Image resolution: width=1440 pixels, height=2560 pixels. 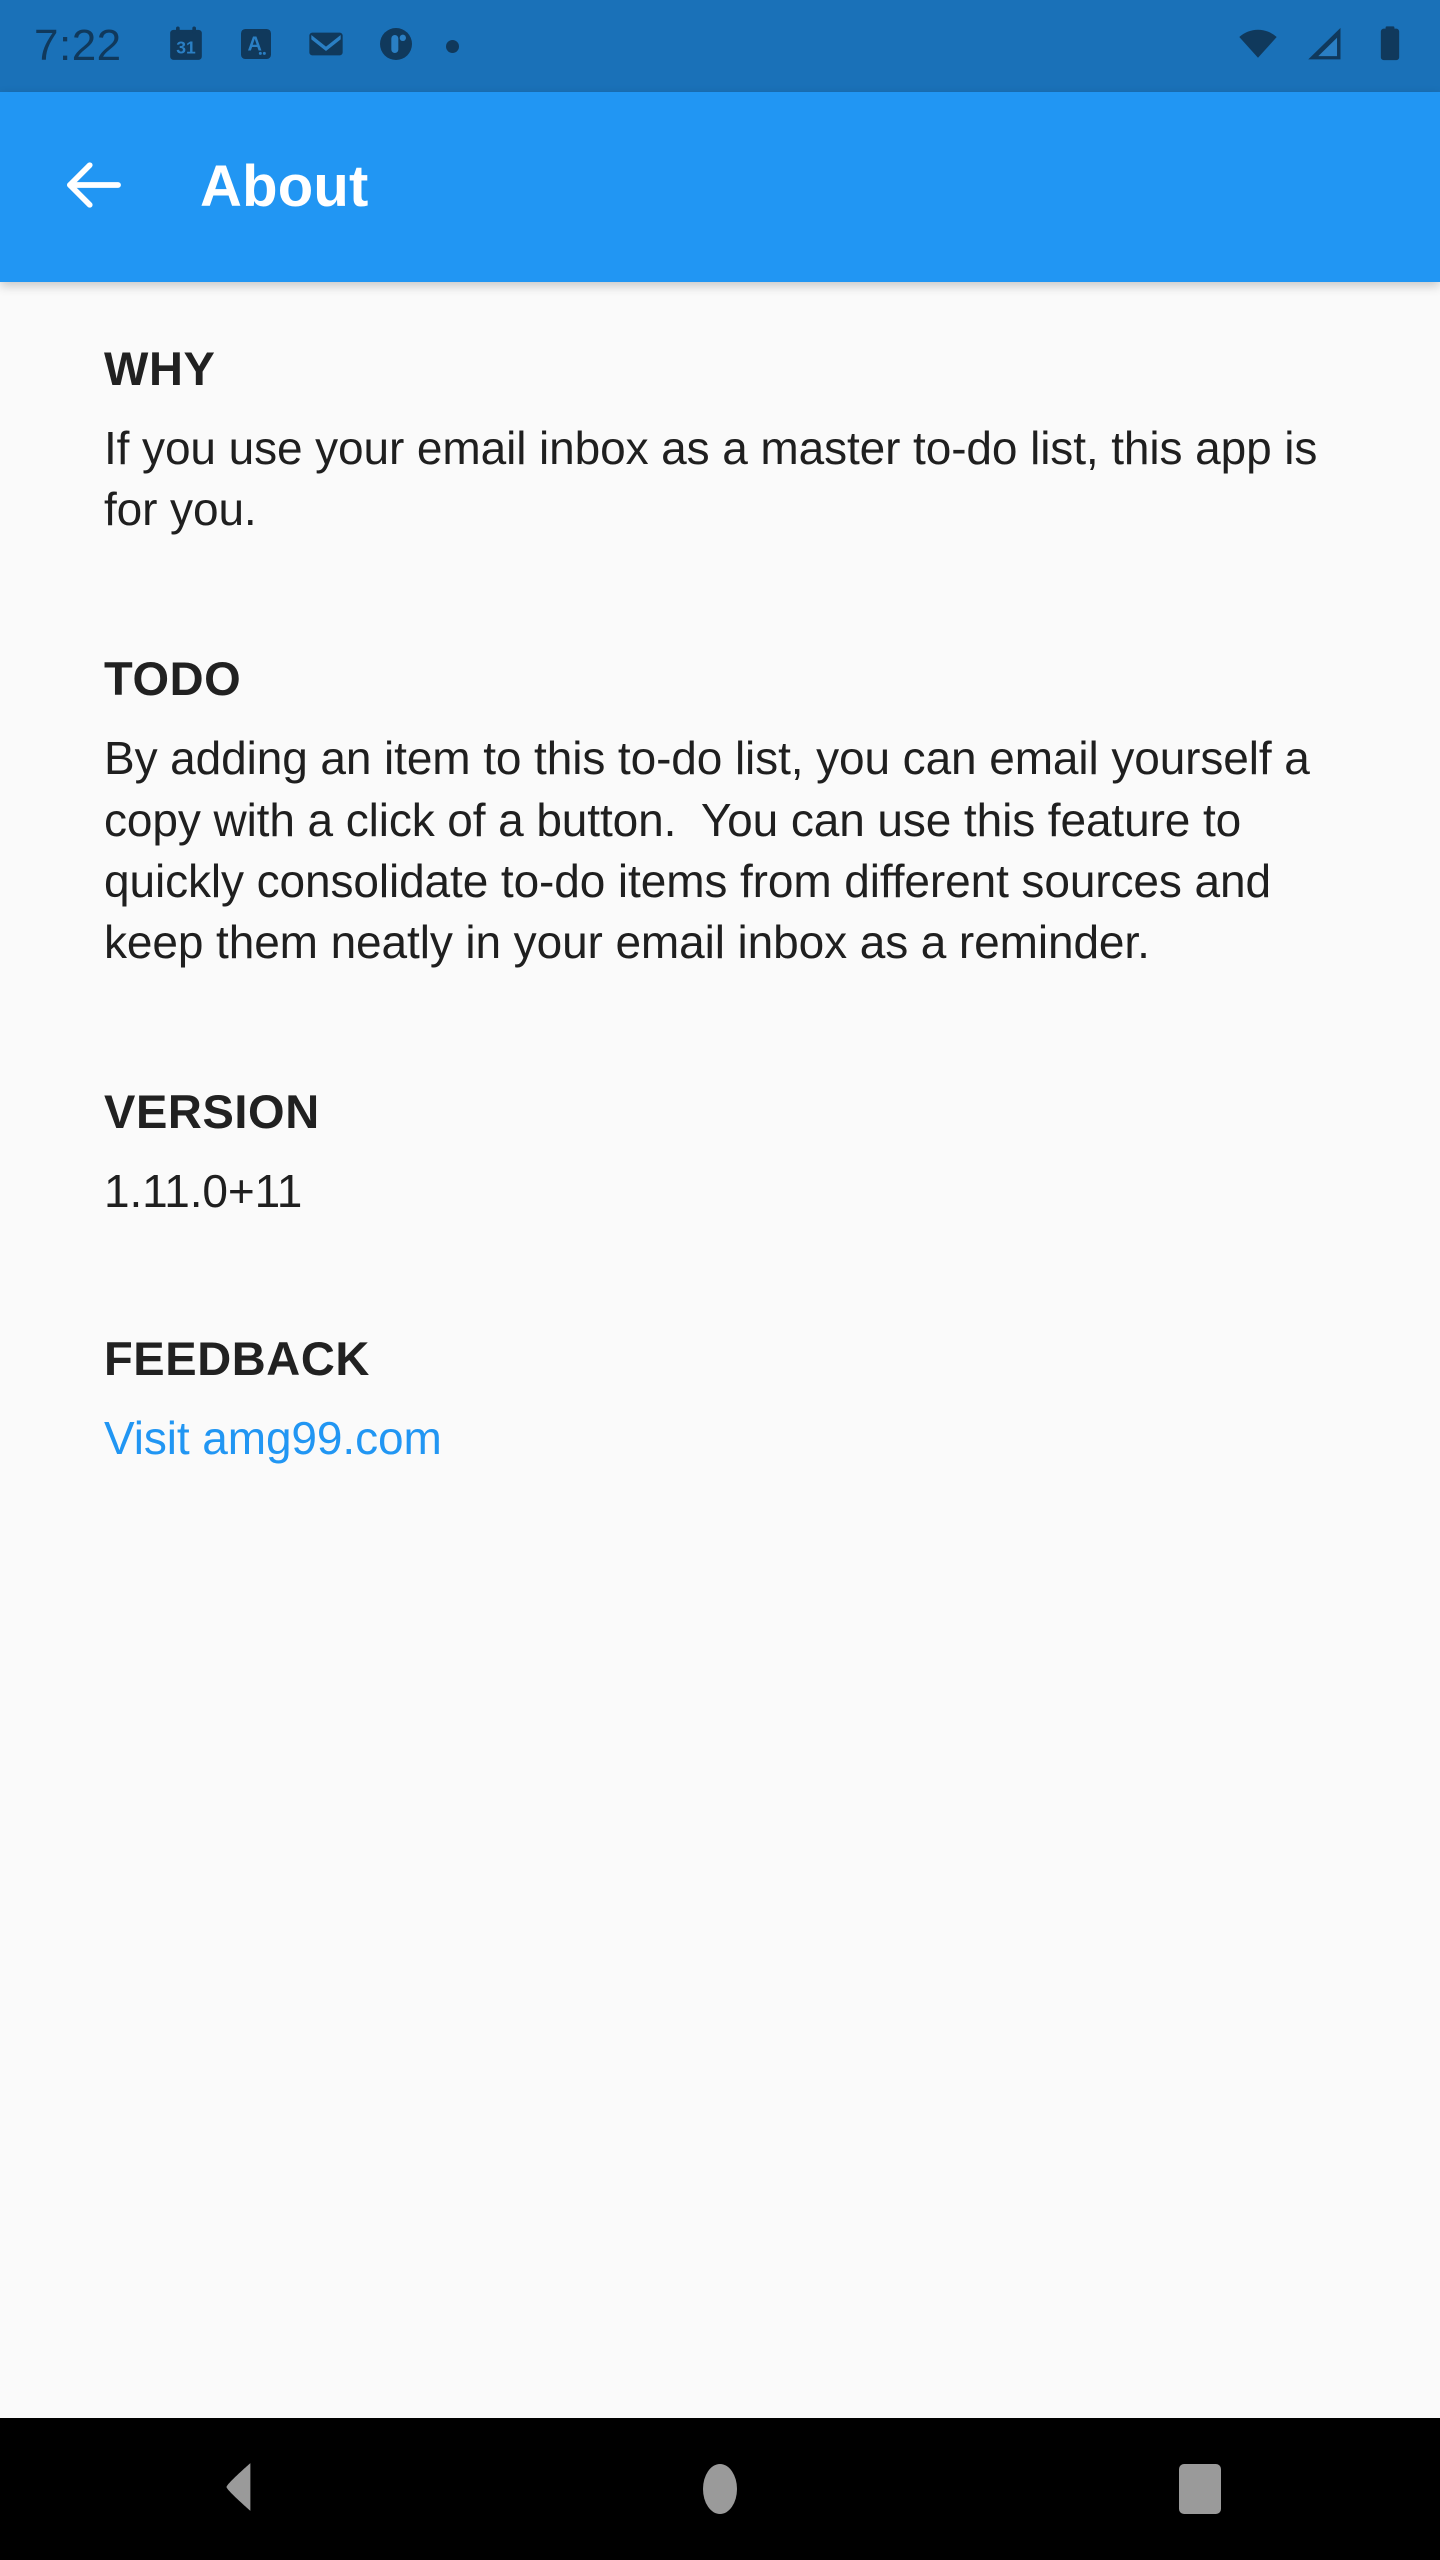 I want to click on nav-home-button, so click(x=720, y=2489).